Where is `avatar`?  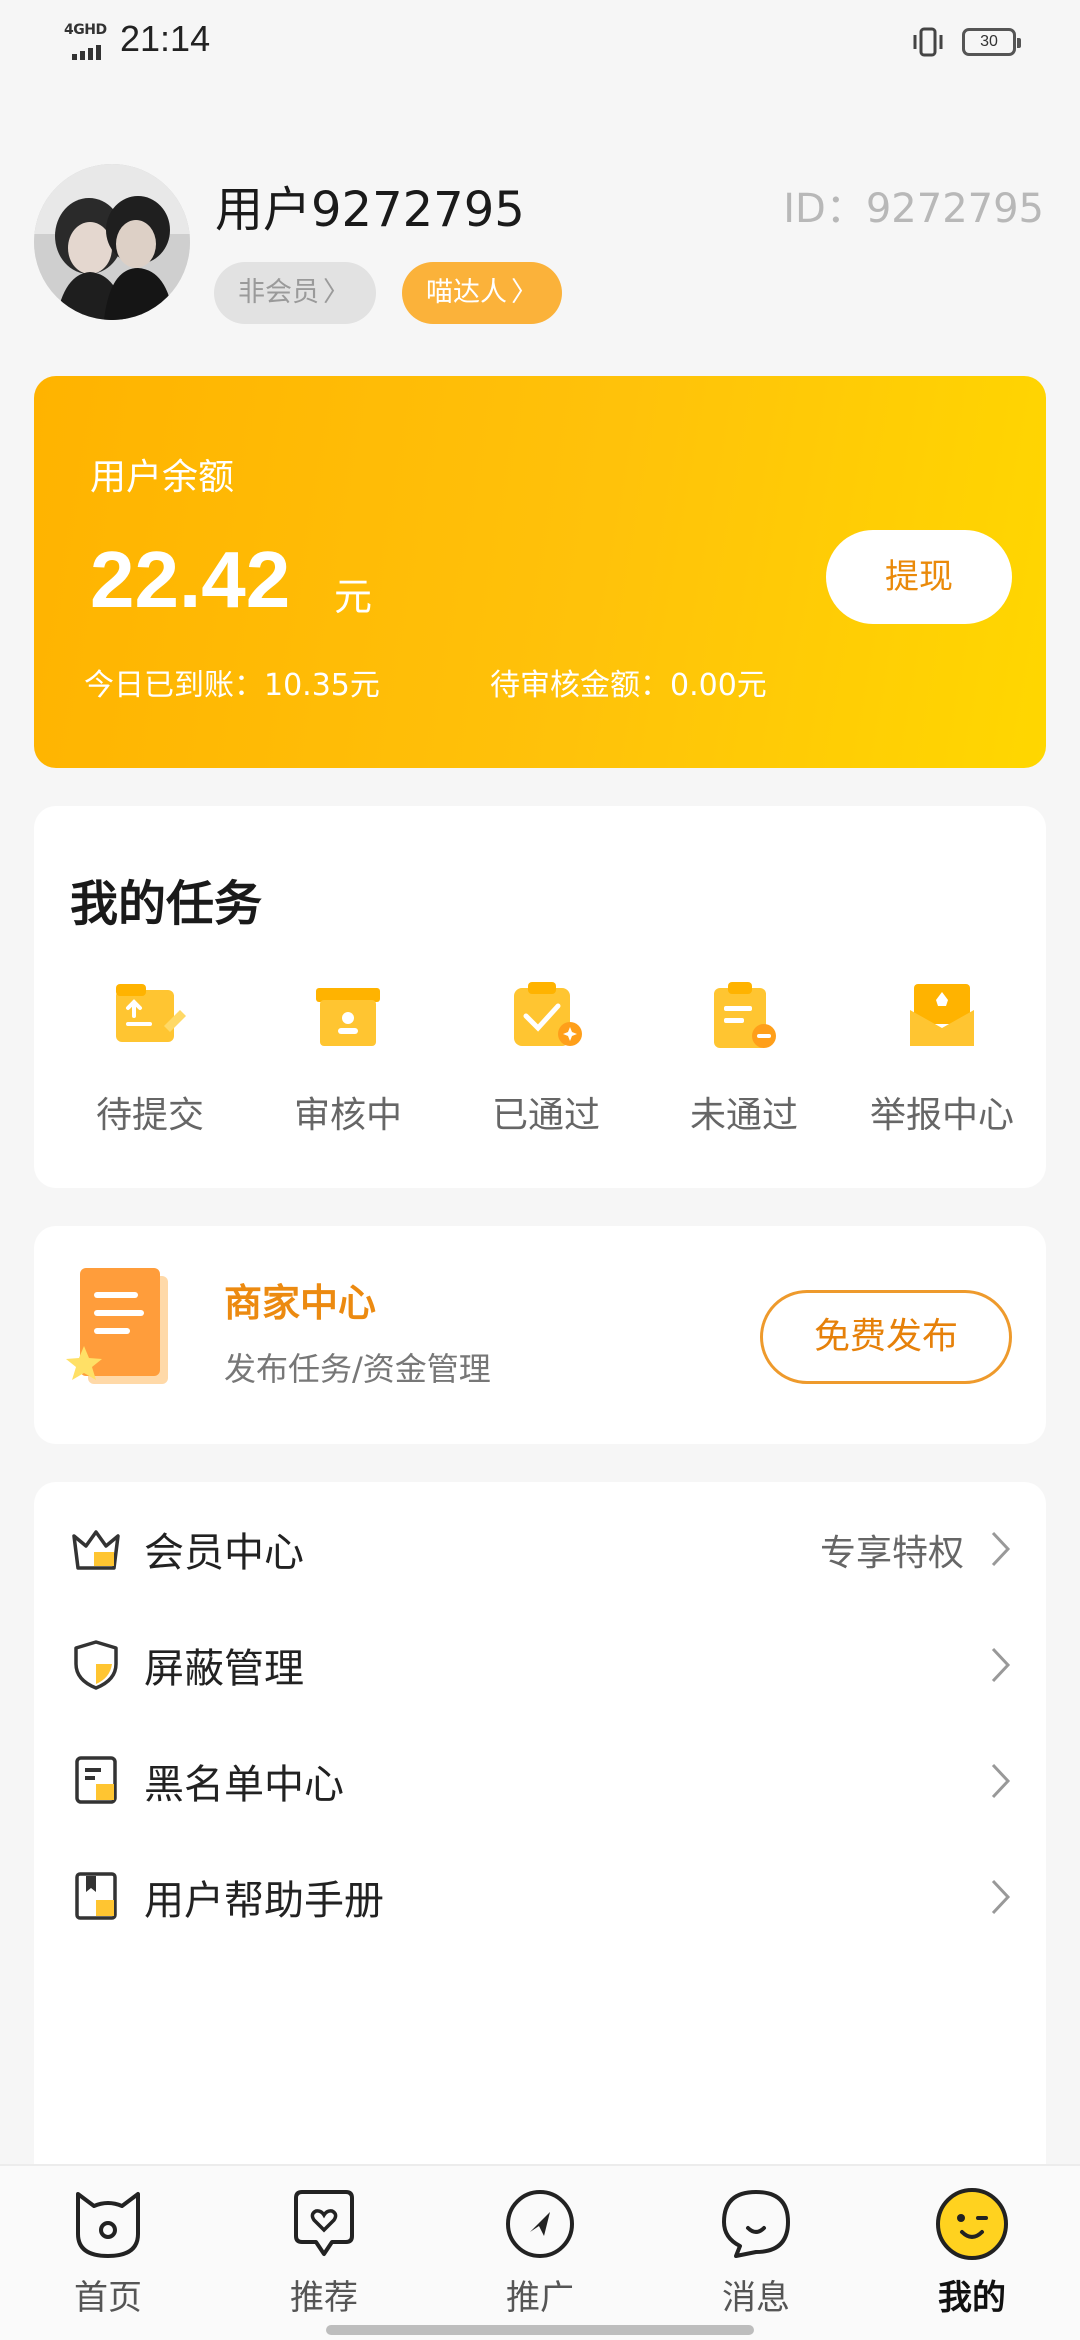 avatar is located at coordinates (112, 242).